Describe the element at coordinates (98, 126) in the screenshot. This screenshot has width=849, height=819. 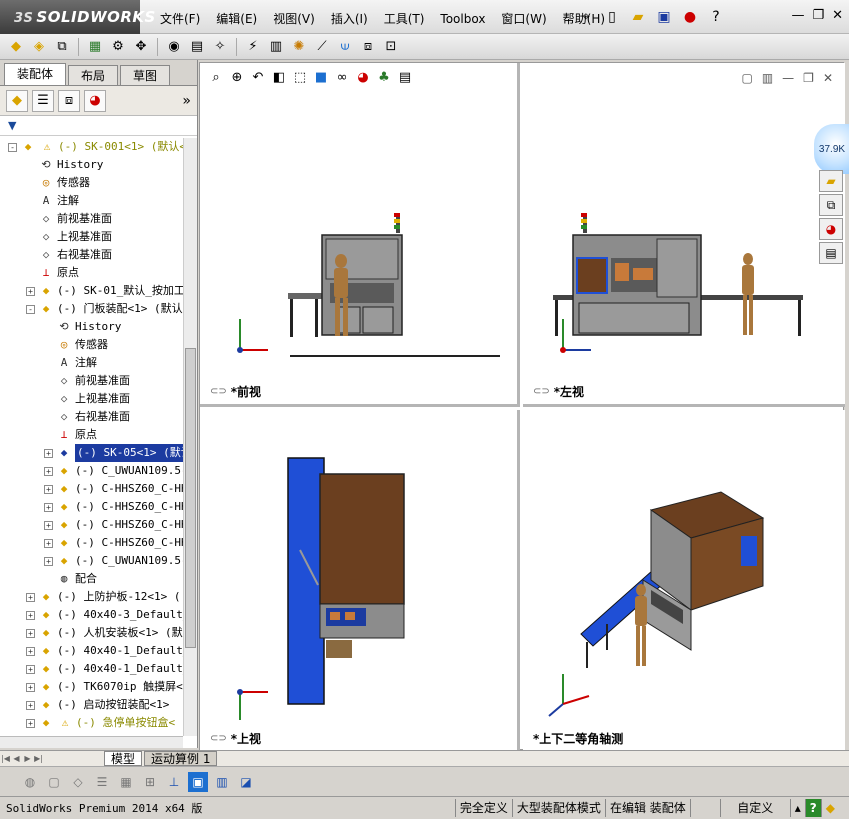
I see `filter-bar: ▼` at that location.